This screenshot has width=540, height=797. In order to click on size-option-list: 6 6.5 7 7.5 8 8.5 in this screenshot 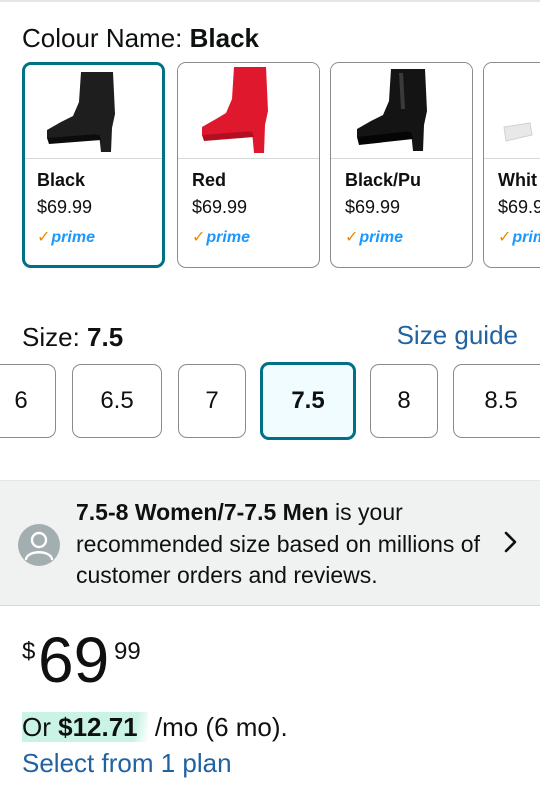, I will do `click(270, 401)`.